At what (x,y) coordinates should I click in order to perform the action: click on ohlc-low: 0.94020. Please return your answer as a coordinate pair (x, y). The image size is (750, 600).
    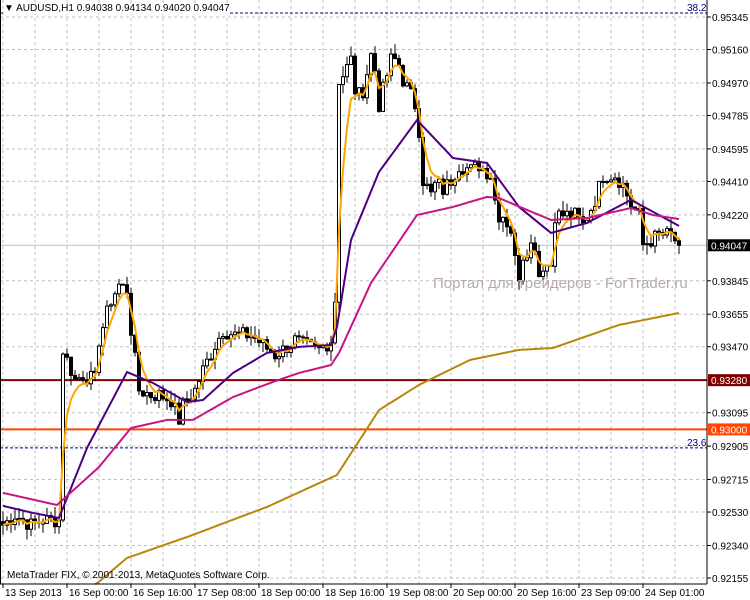
    Looking at the image, I should click on (172, 8).